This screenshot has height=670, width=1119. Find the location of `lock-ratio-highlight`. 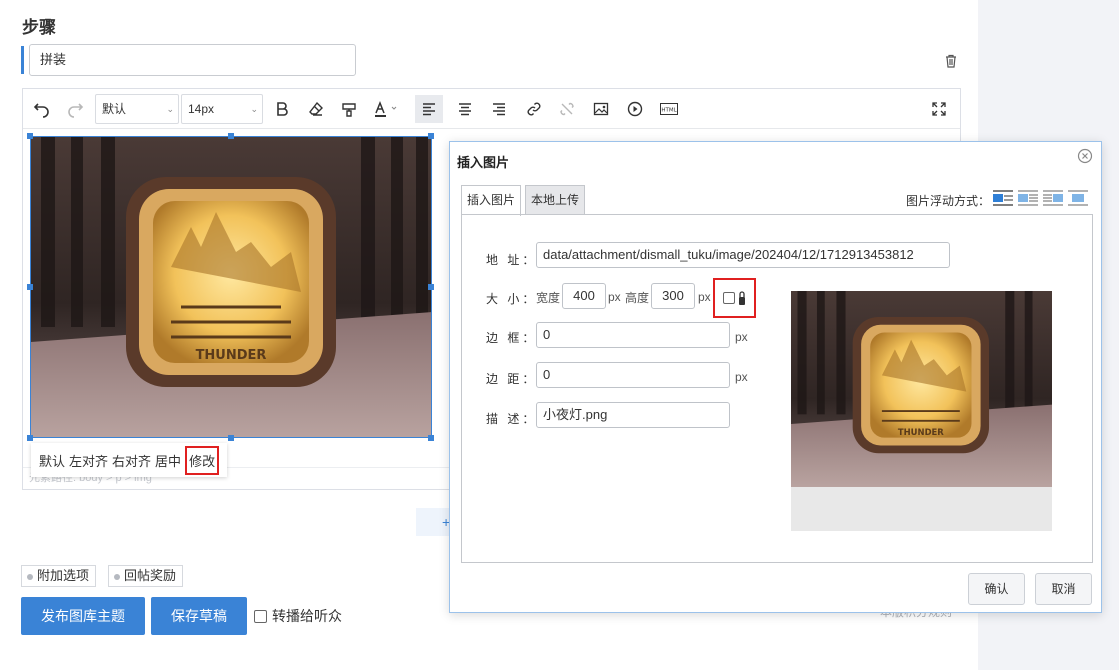

lock-ratio-highlight is located at coordinates (734, 298).